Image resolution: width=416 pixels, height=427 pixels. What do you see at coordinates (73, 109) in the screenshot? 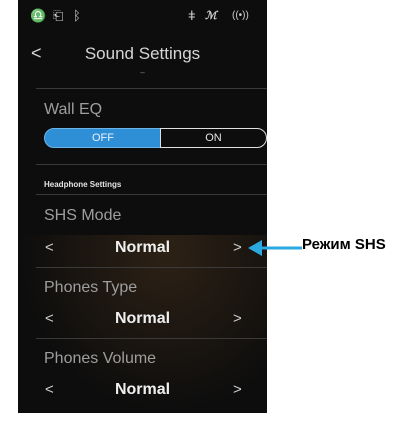
I see `wall-eq-label: Wall EQ` at bounding box center [73, 109].